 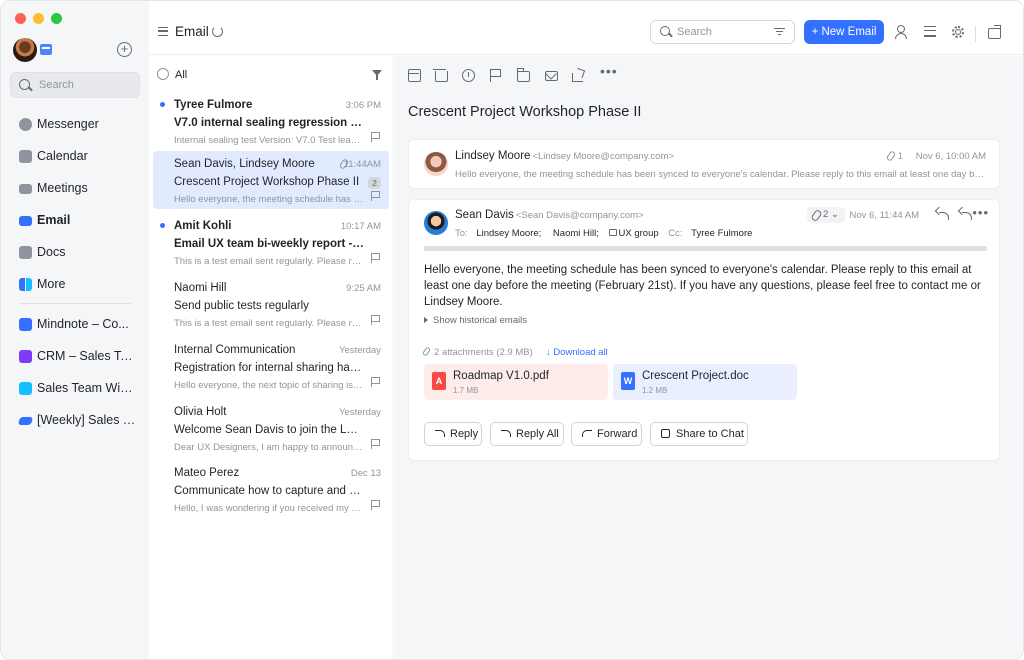 I want to click on file-size: 1.2 MB, so click(x=655, y=390).